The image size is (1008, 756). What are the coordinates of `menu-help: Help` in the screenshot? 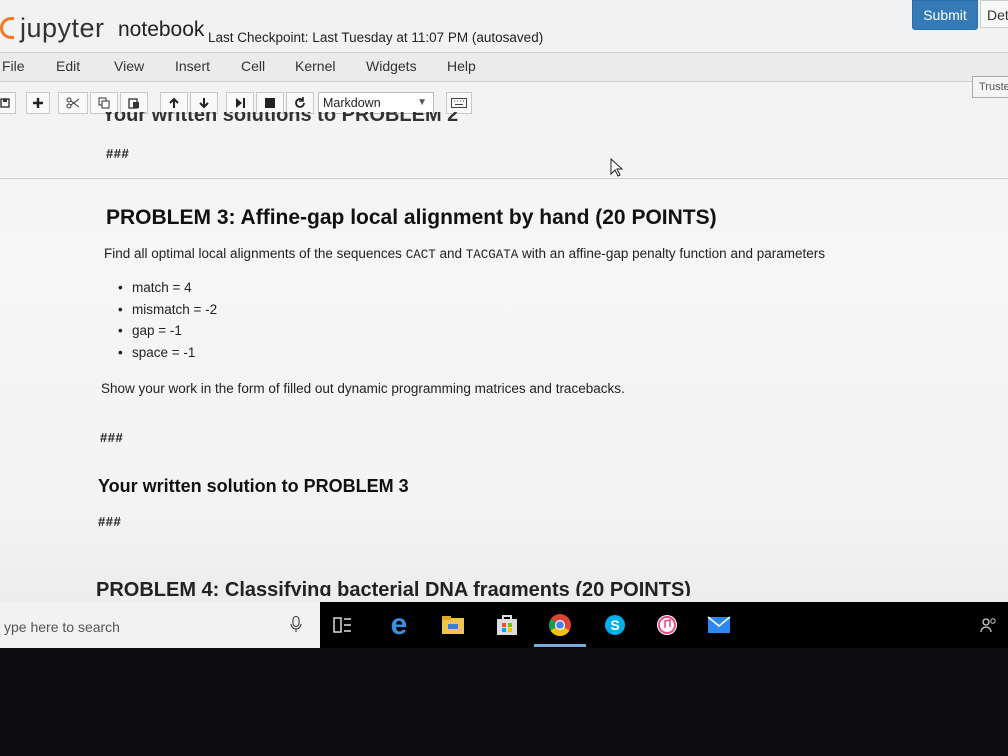 It's located at (461, 66).